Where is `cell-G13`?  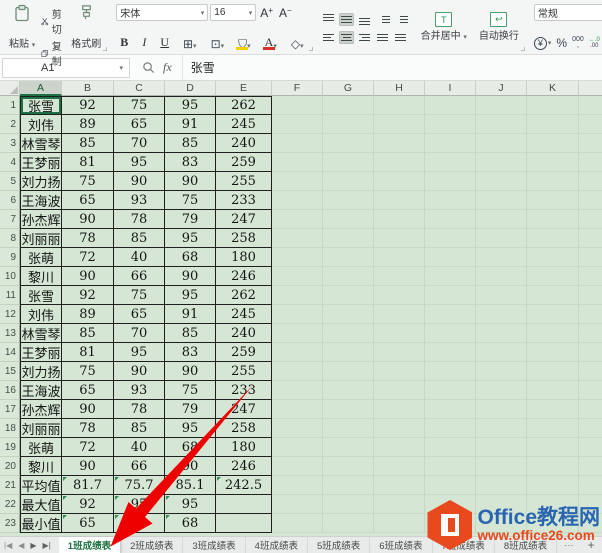 cell-G13 is located at coordinates (348, 333).